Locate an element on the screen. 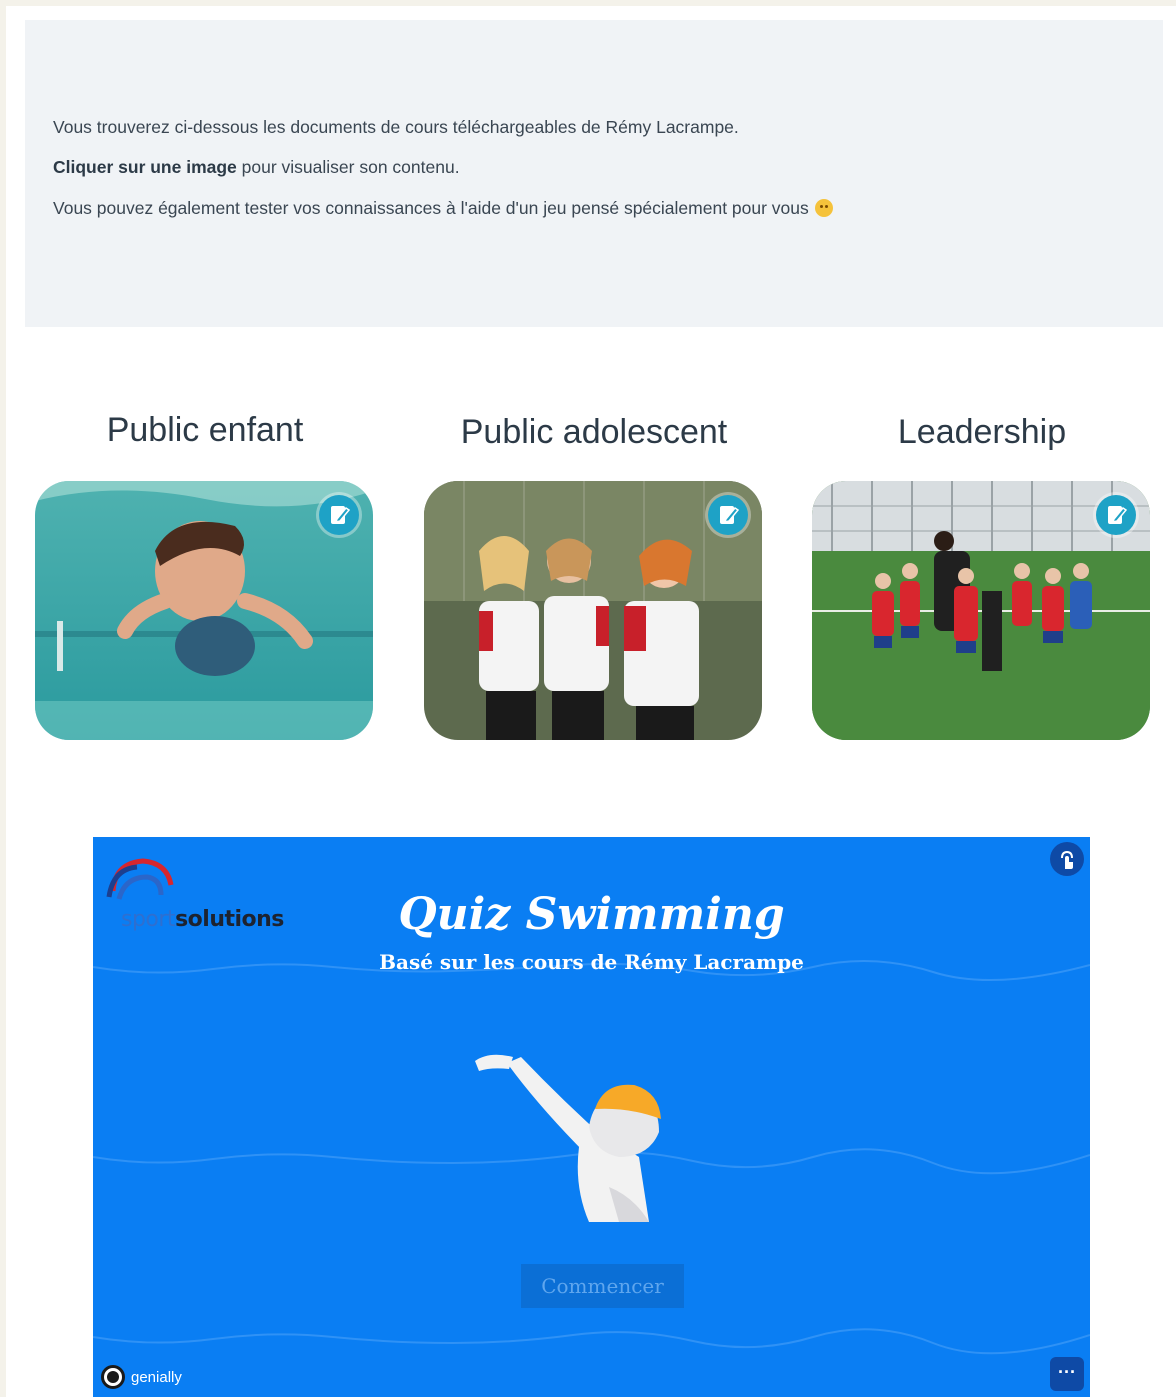  quiz-subtitle: Basé sur les cours de Rémy Lacrampe is located at coordinates (591, 962).